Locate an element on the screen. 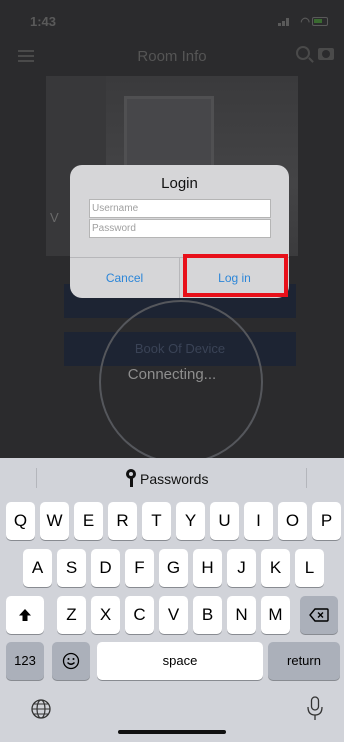 This screenshot has height=742, width=344. search-icon is located at coordinates (303, 53).